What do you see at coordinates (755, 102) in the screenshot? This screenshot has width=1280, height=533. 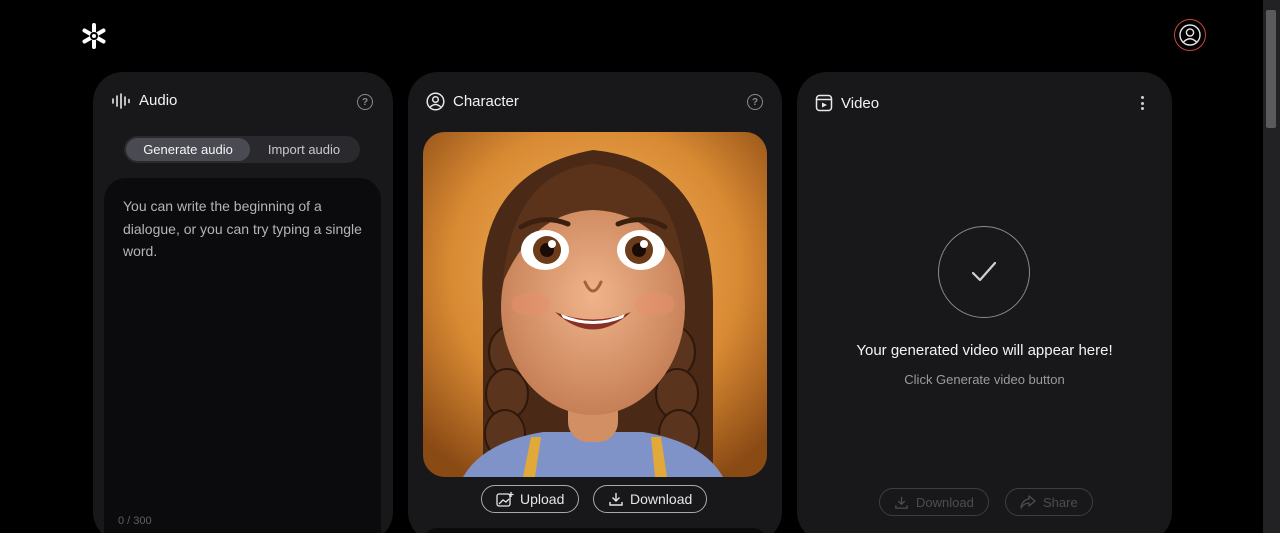 I see `character-help-icon: ?` at bounding box center [755, 102].